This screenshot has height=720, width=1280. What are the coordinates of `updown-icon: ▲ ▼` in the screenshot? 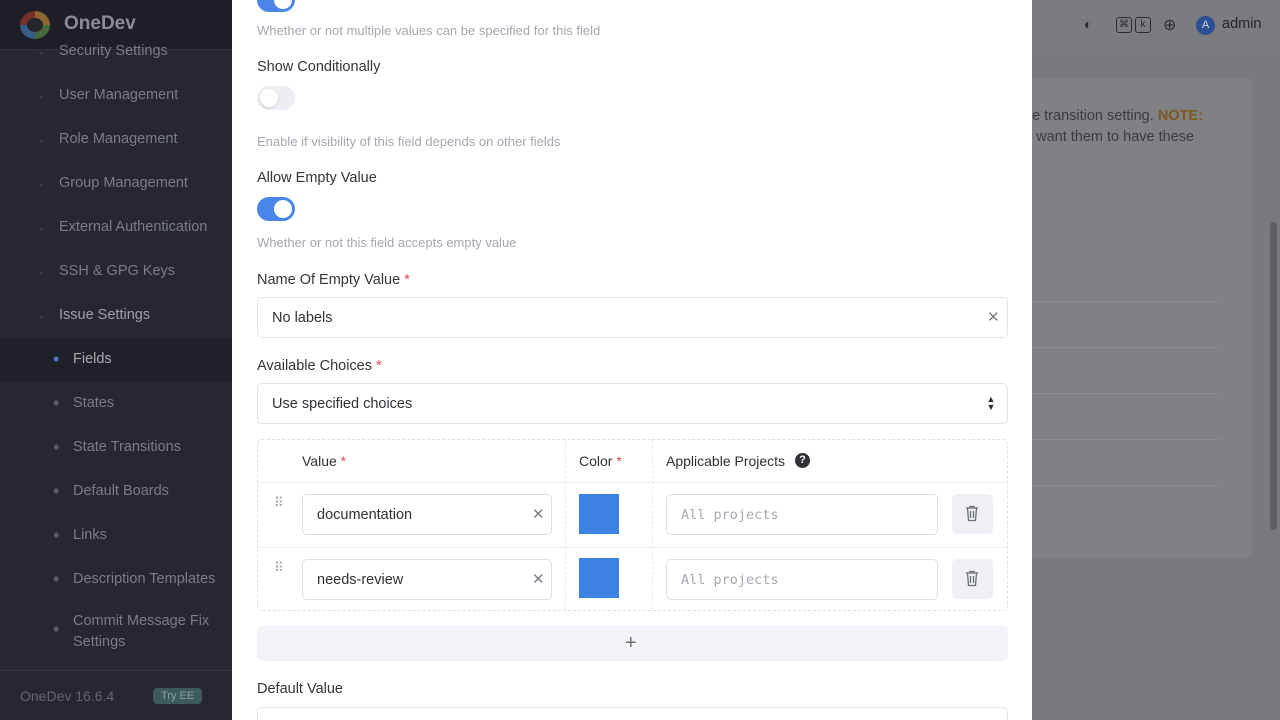 It's located at (991, 403).